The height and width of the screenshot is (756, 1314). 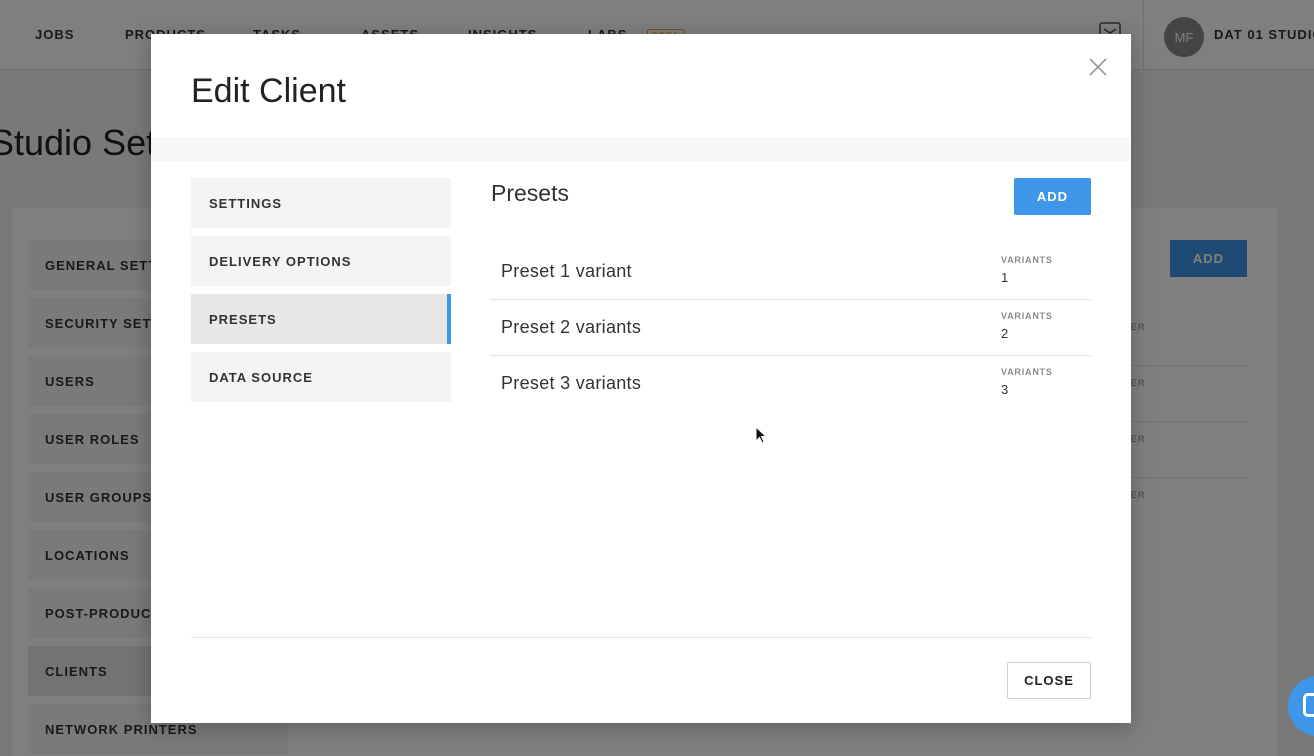 What do you see at coordinates (790, 272) in the screenshot?
I see `list-item: Preset 1 variant VARIANTS 1` at bounding box center [790, 272].